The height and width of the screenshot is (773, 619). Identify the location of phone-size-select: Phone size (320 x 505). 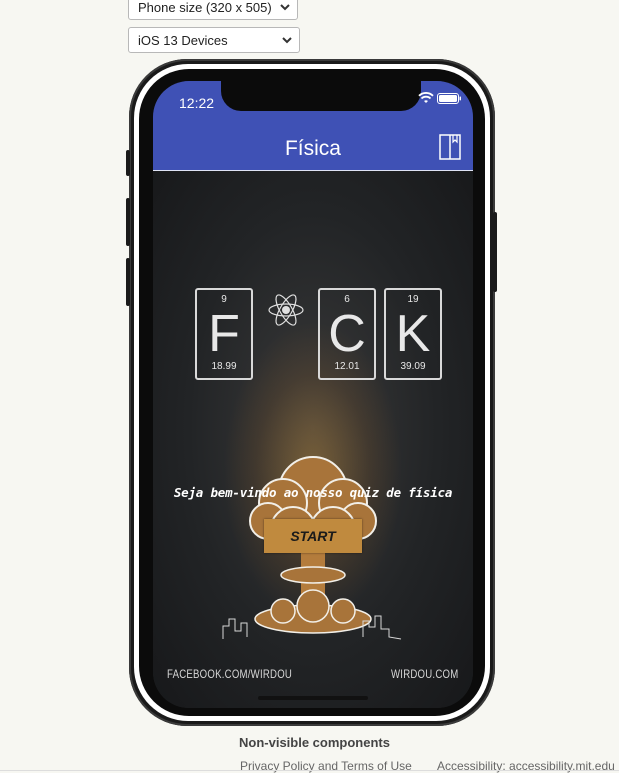
(213, 10).